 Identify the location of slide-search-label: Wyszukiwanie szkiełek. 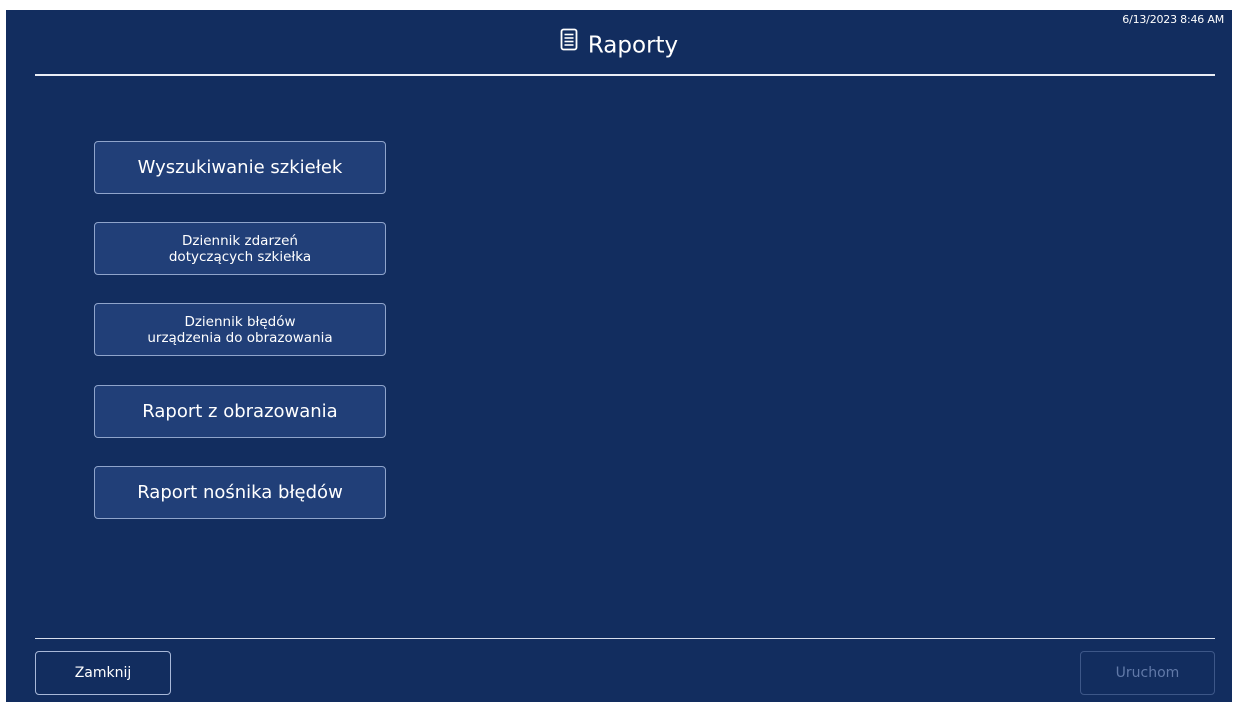
(240, 167).